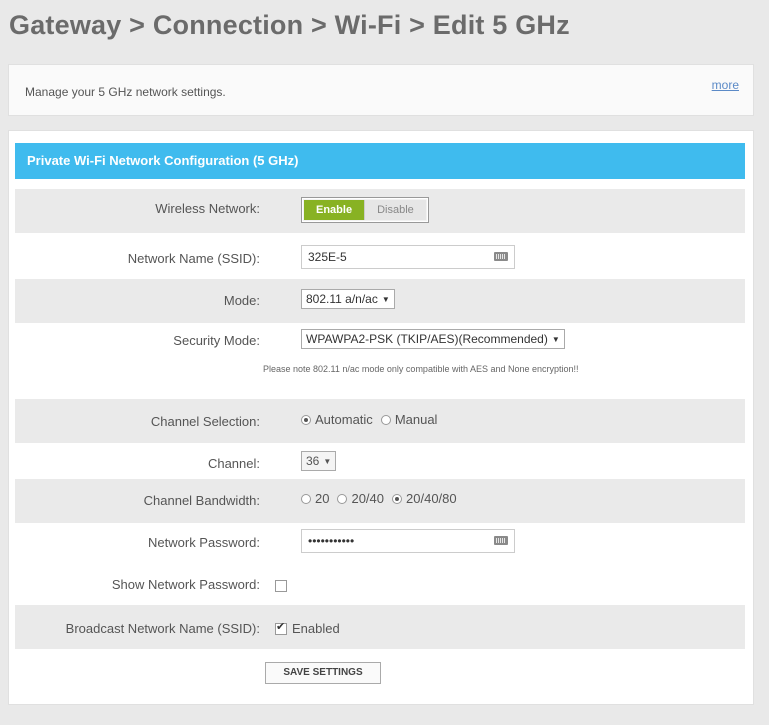  What do you see at coordinates (380, 585) in the screenshot?
I see `show-password-row: Show Network Password:` at bounding box center [380, 585].